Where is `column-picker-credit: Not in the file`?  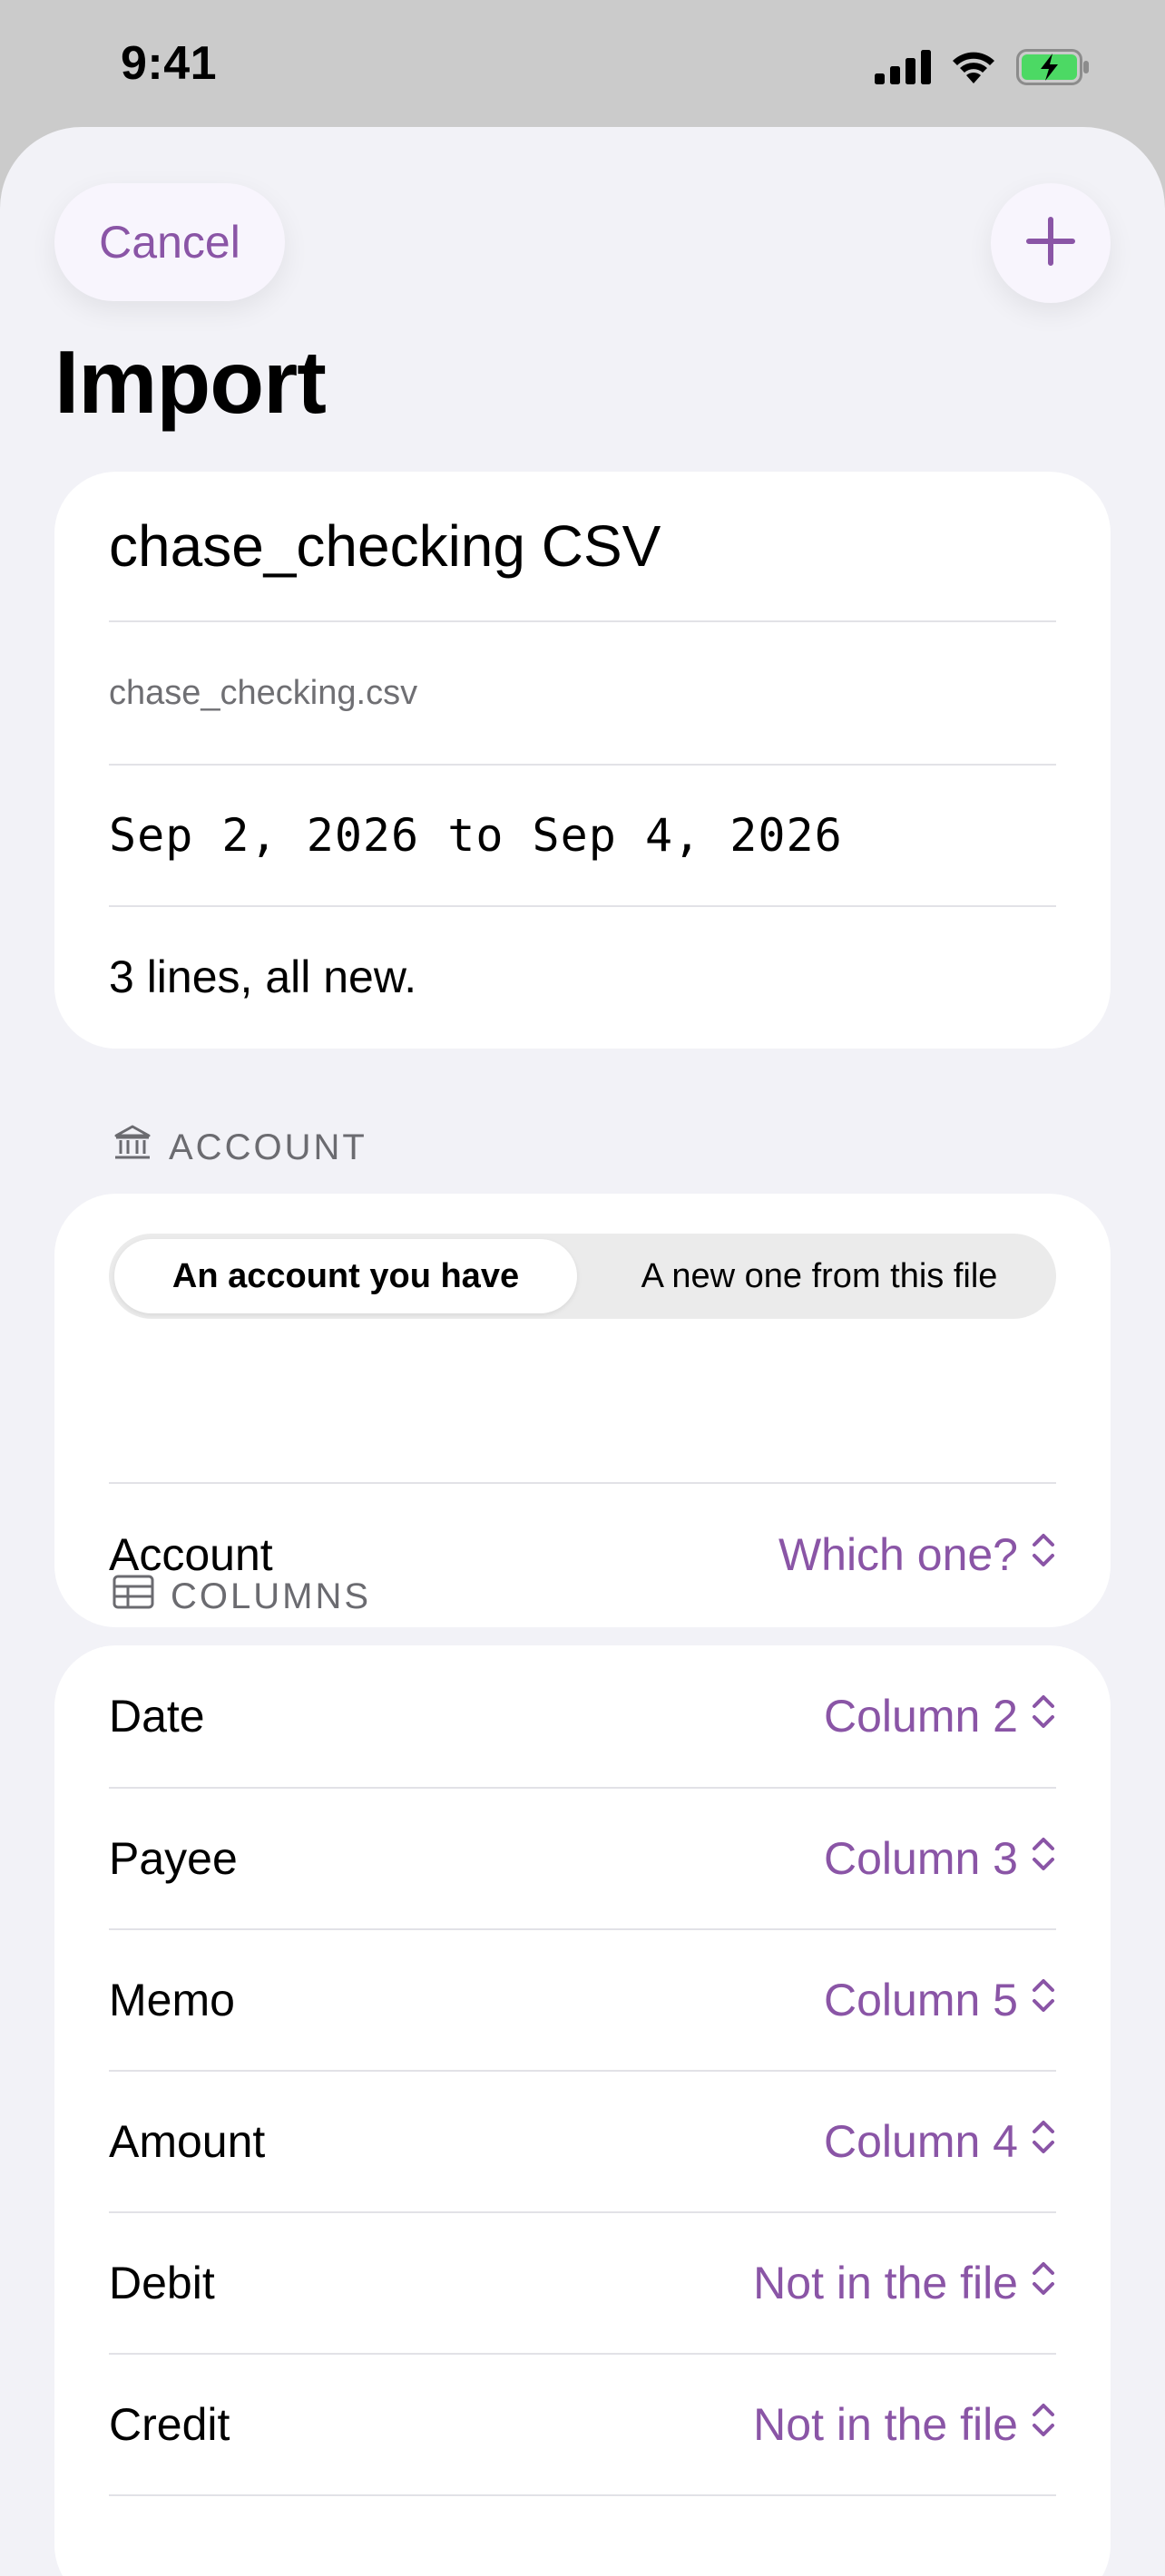 column-picker-credit: Not in the file is located at coordinates (904, 2424).